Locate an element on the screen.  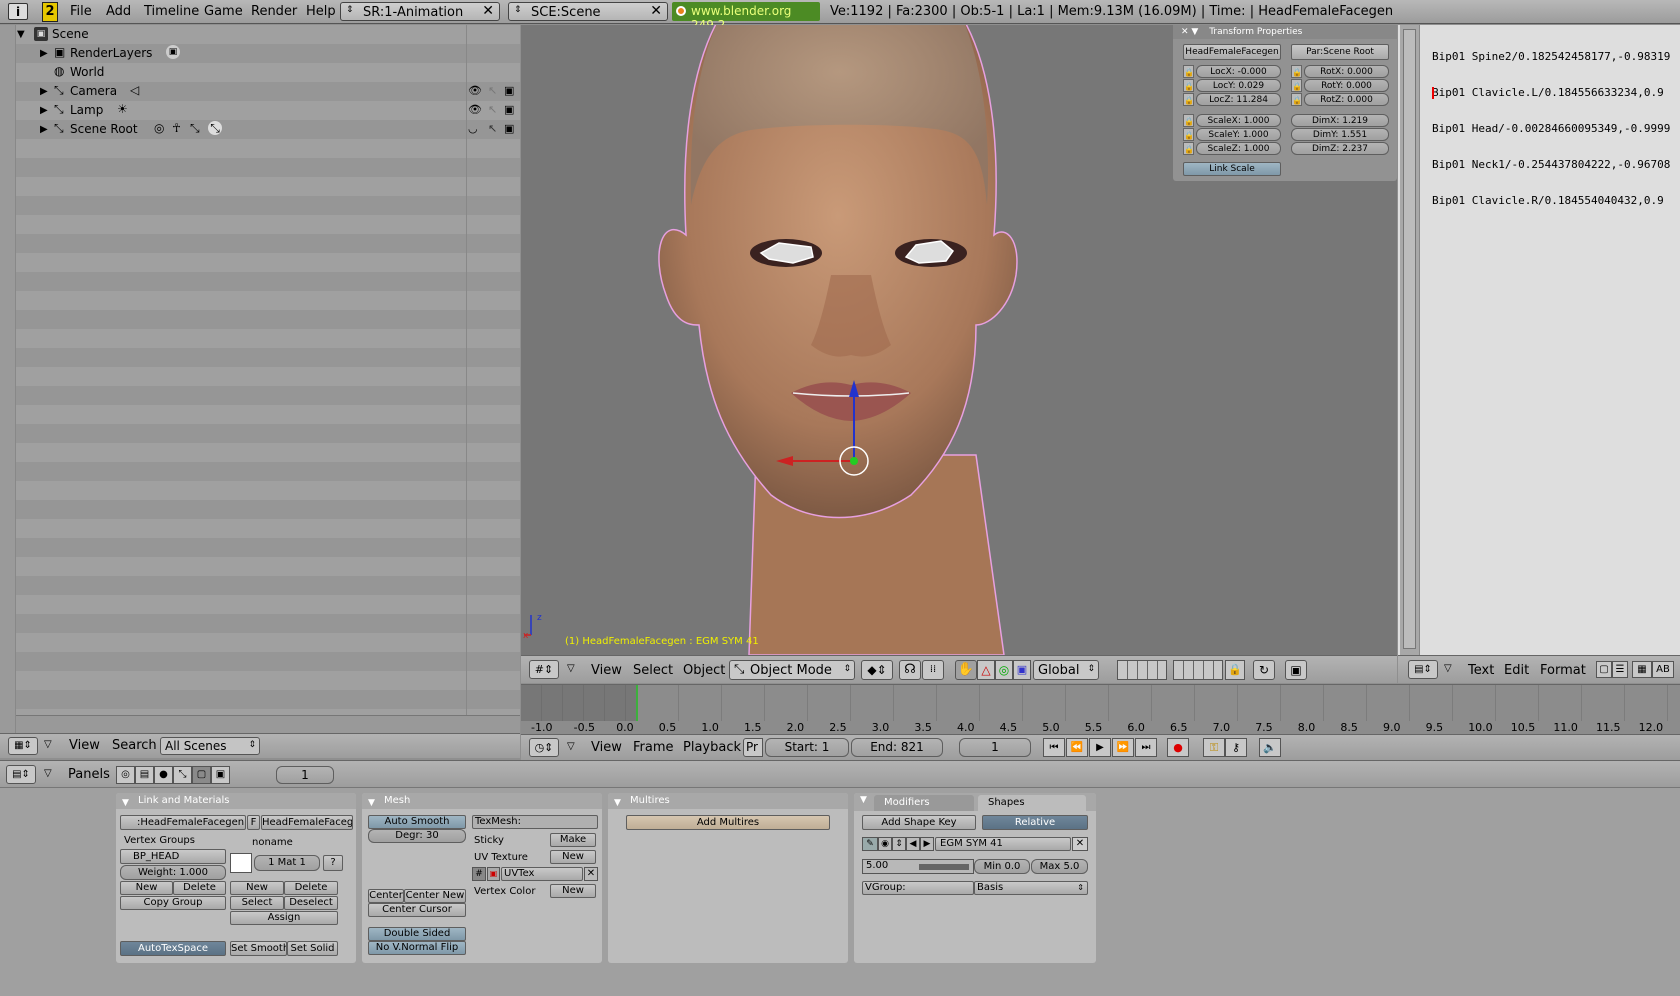
outliner-item-scene-root: Scene Root is located at coordinates (104, 129).